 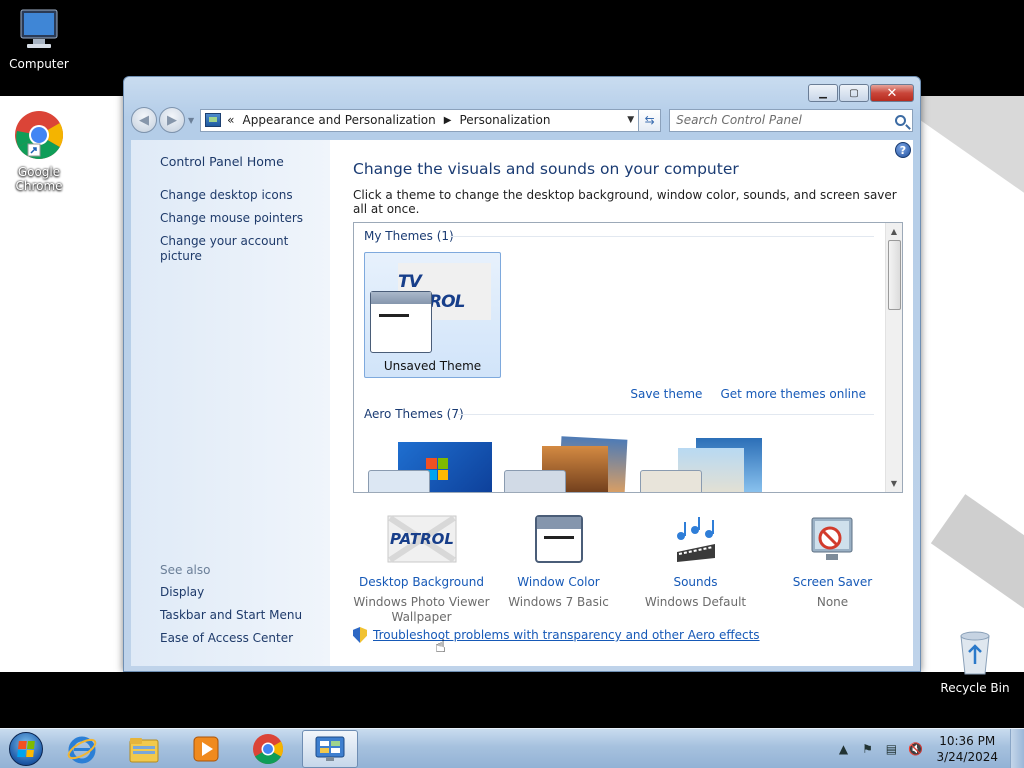 I want to click on back-button: ◀, so click(x=144, y=120).